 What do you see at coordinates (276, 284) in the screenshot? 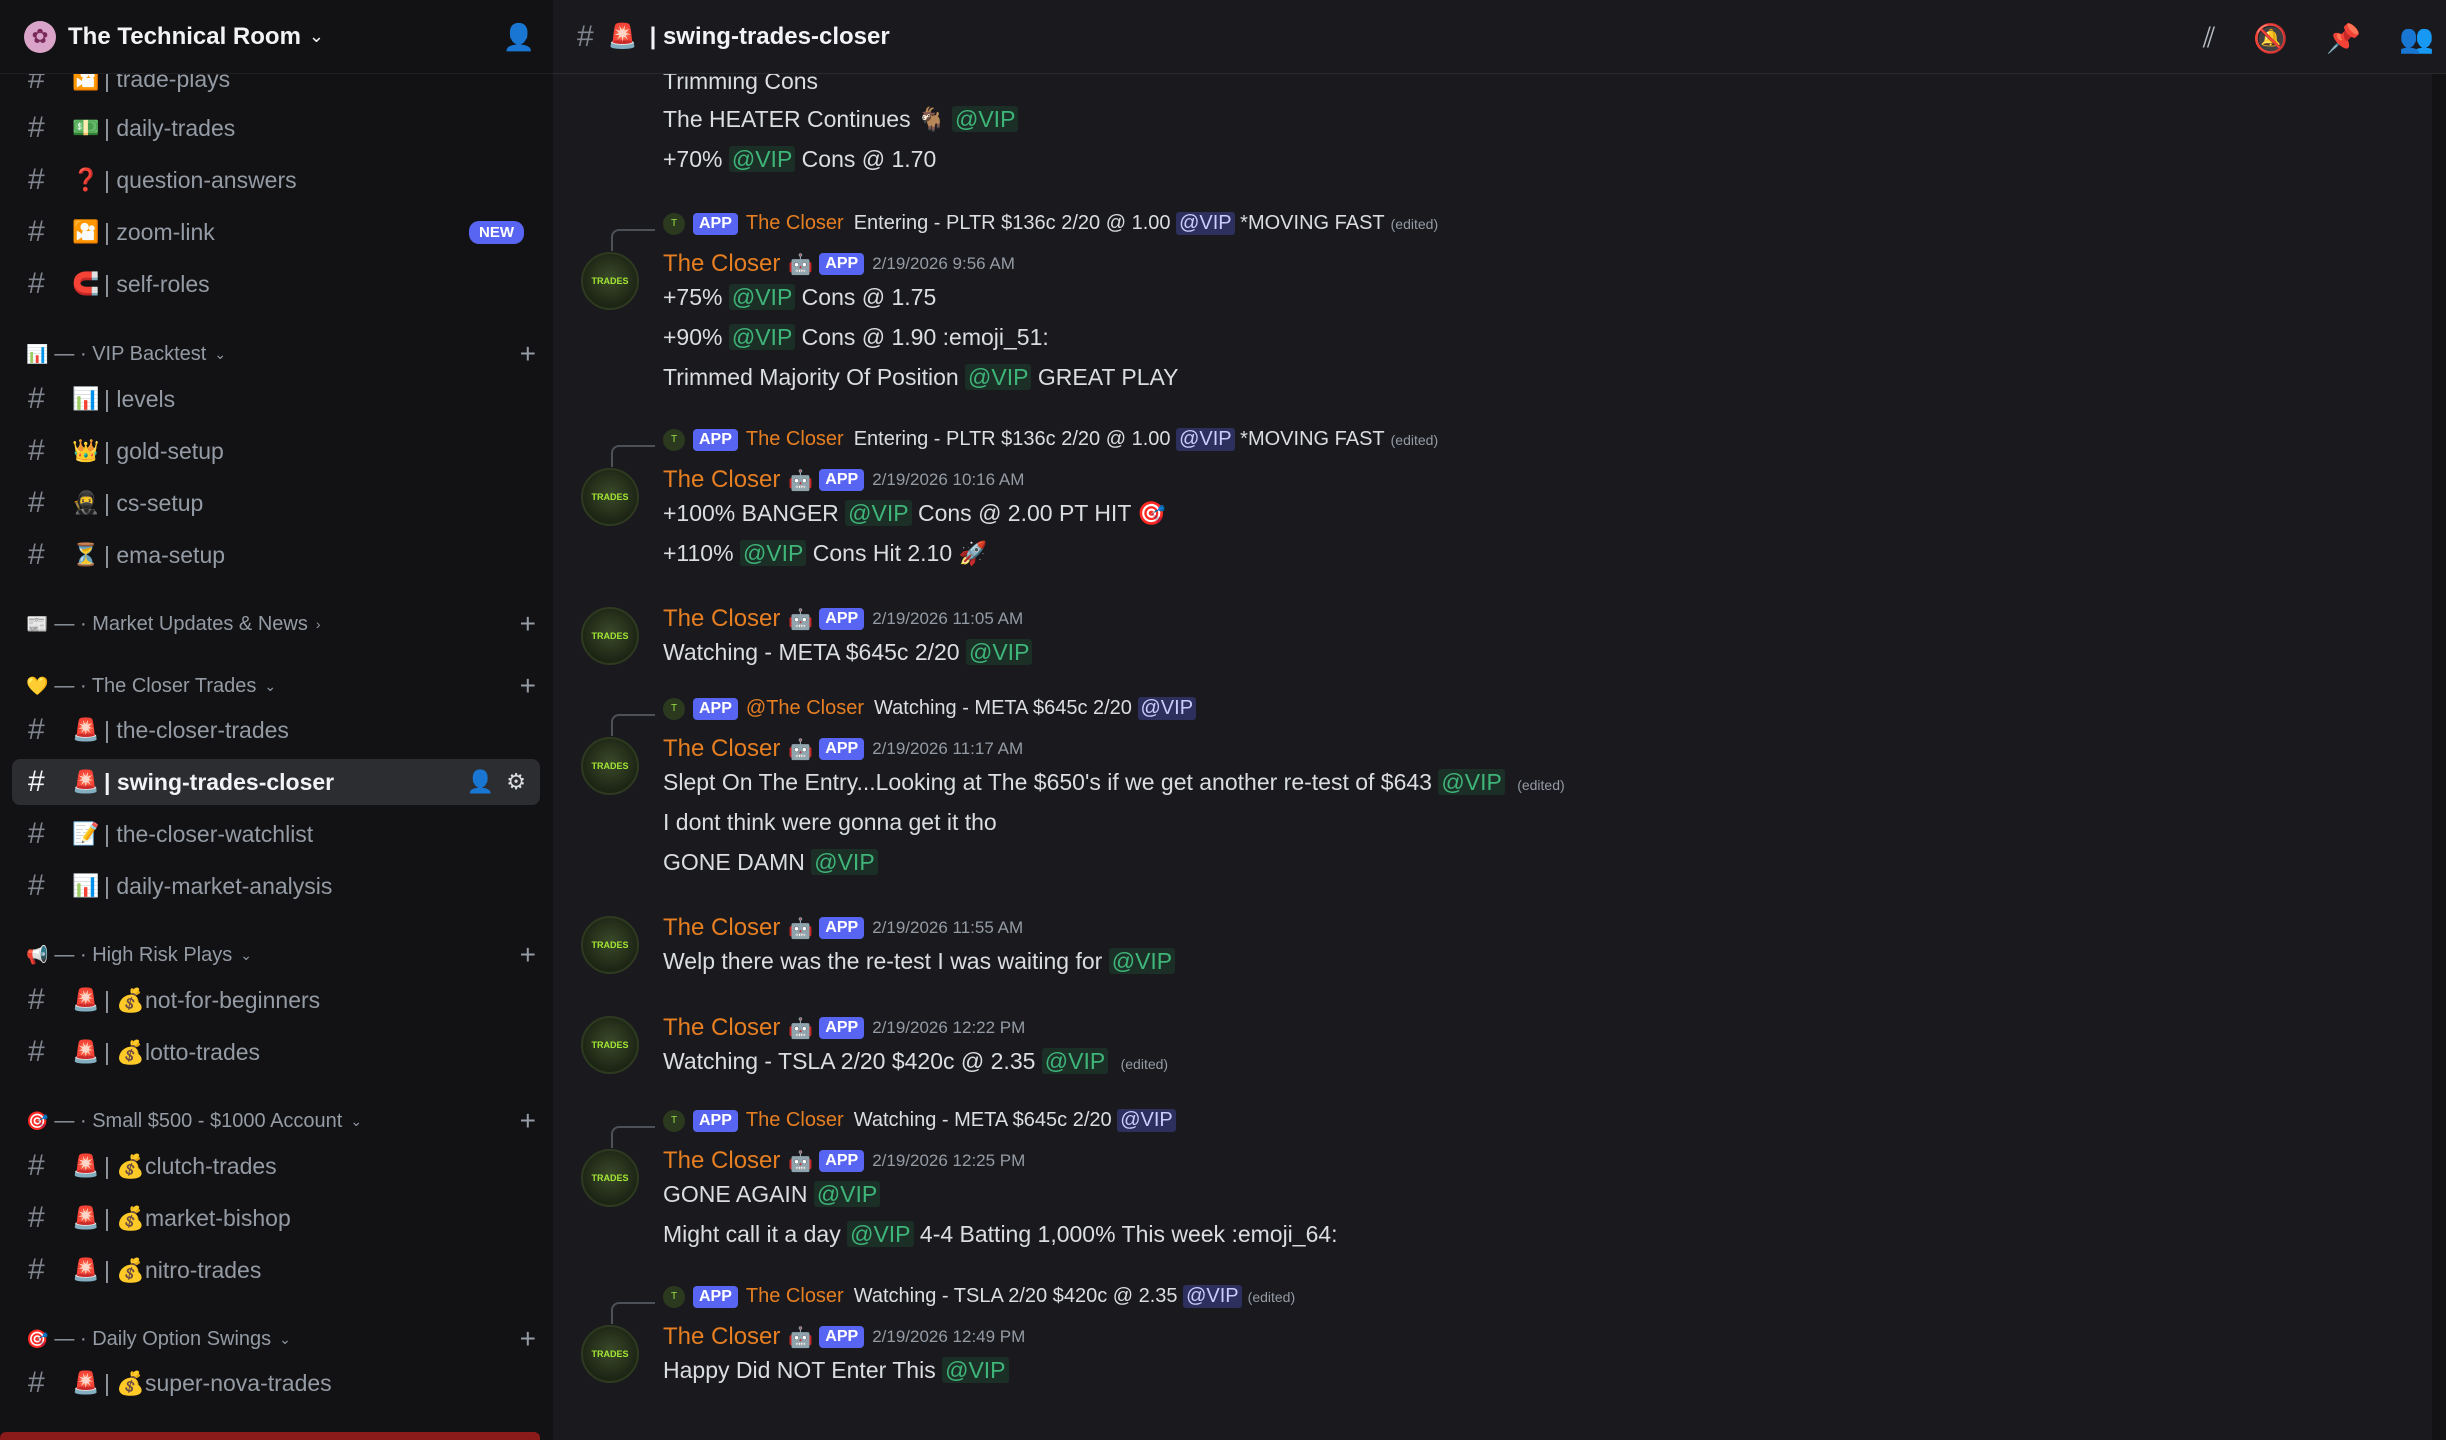
I see `channel-self-roles: # 🧲 | self-roles` at bounding box center [276, 284].